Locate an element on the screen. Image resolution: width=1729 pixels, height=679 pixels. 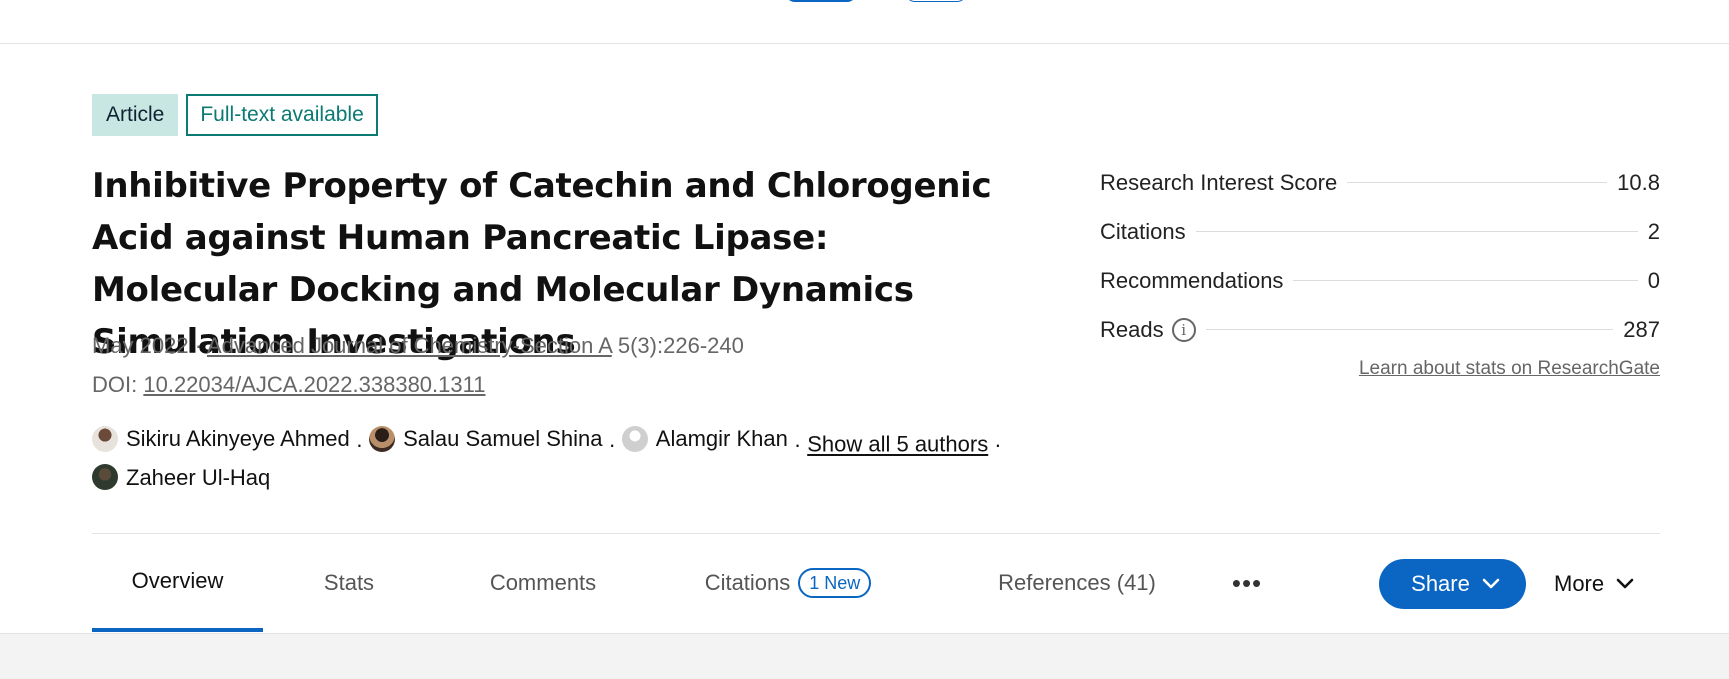
publication-date: May 2022 is located at coordinates (140, 345).